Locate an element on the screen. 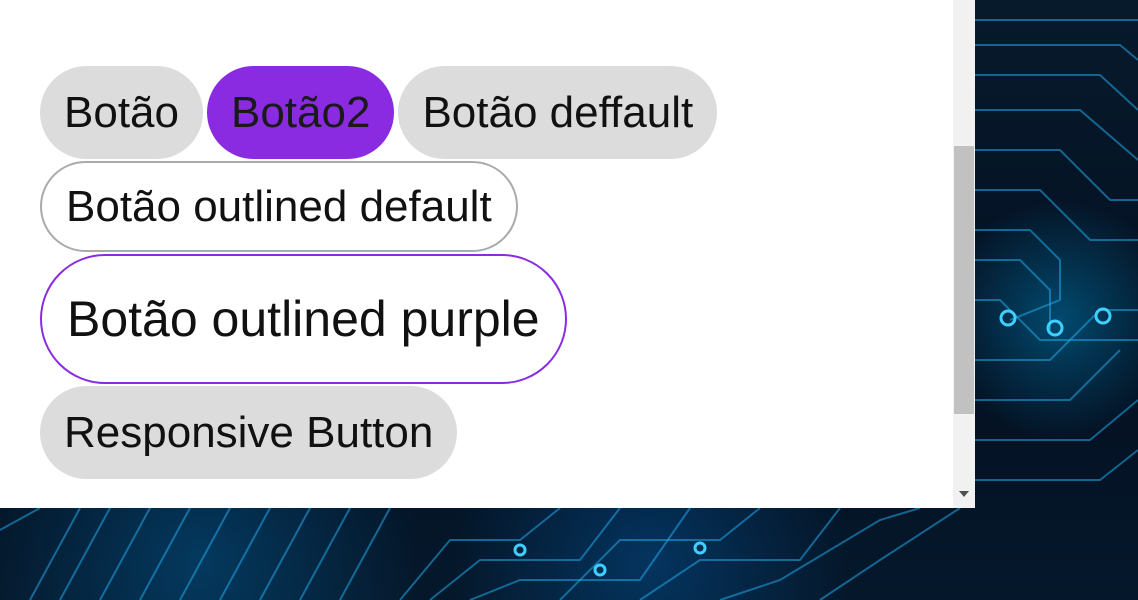 The height and width of the screenshot is (600, 1138). vertical-scrollbar is located at coordinates (964, 254).